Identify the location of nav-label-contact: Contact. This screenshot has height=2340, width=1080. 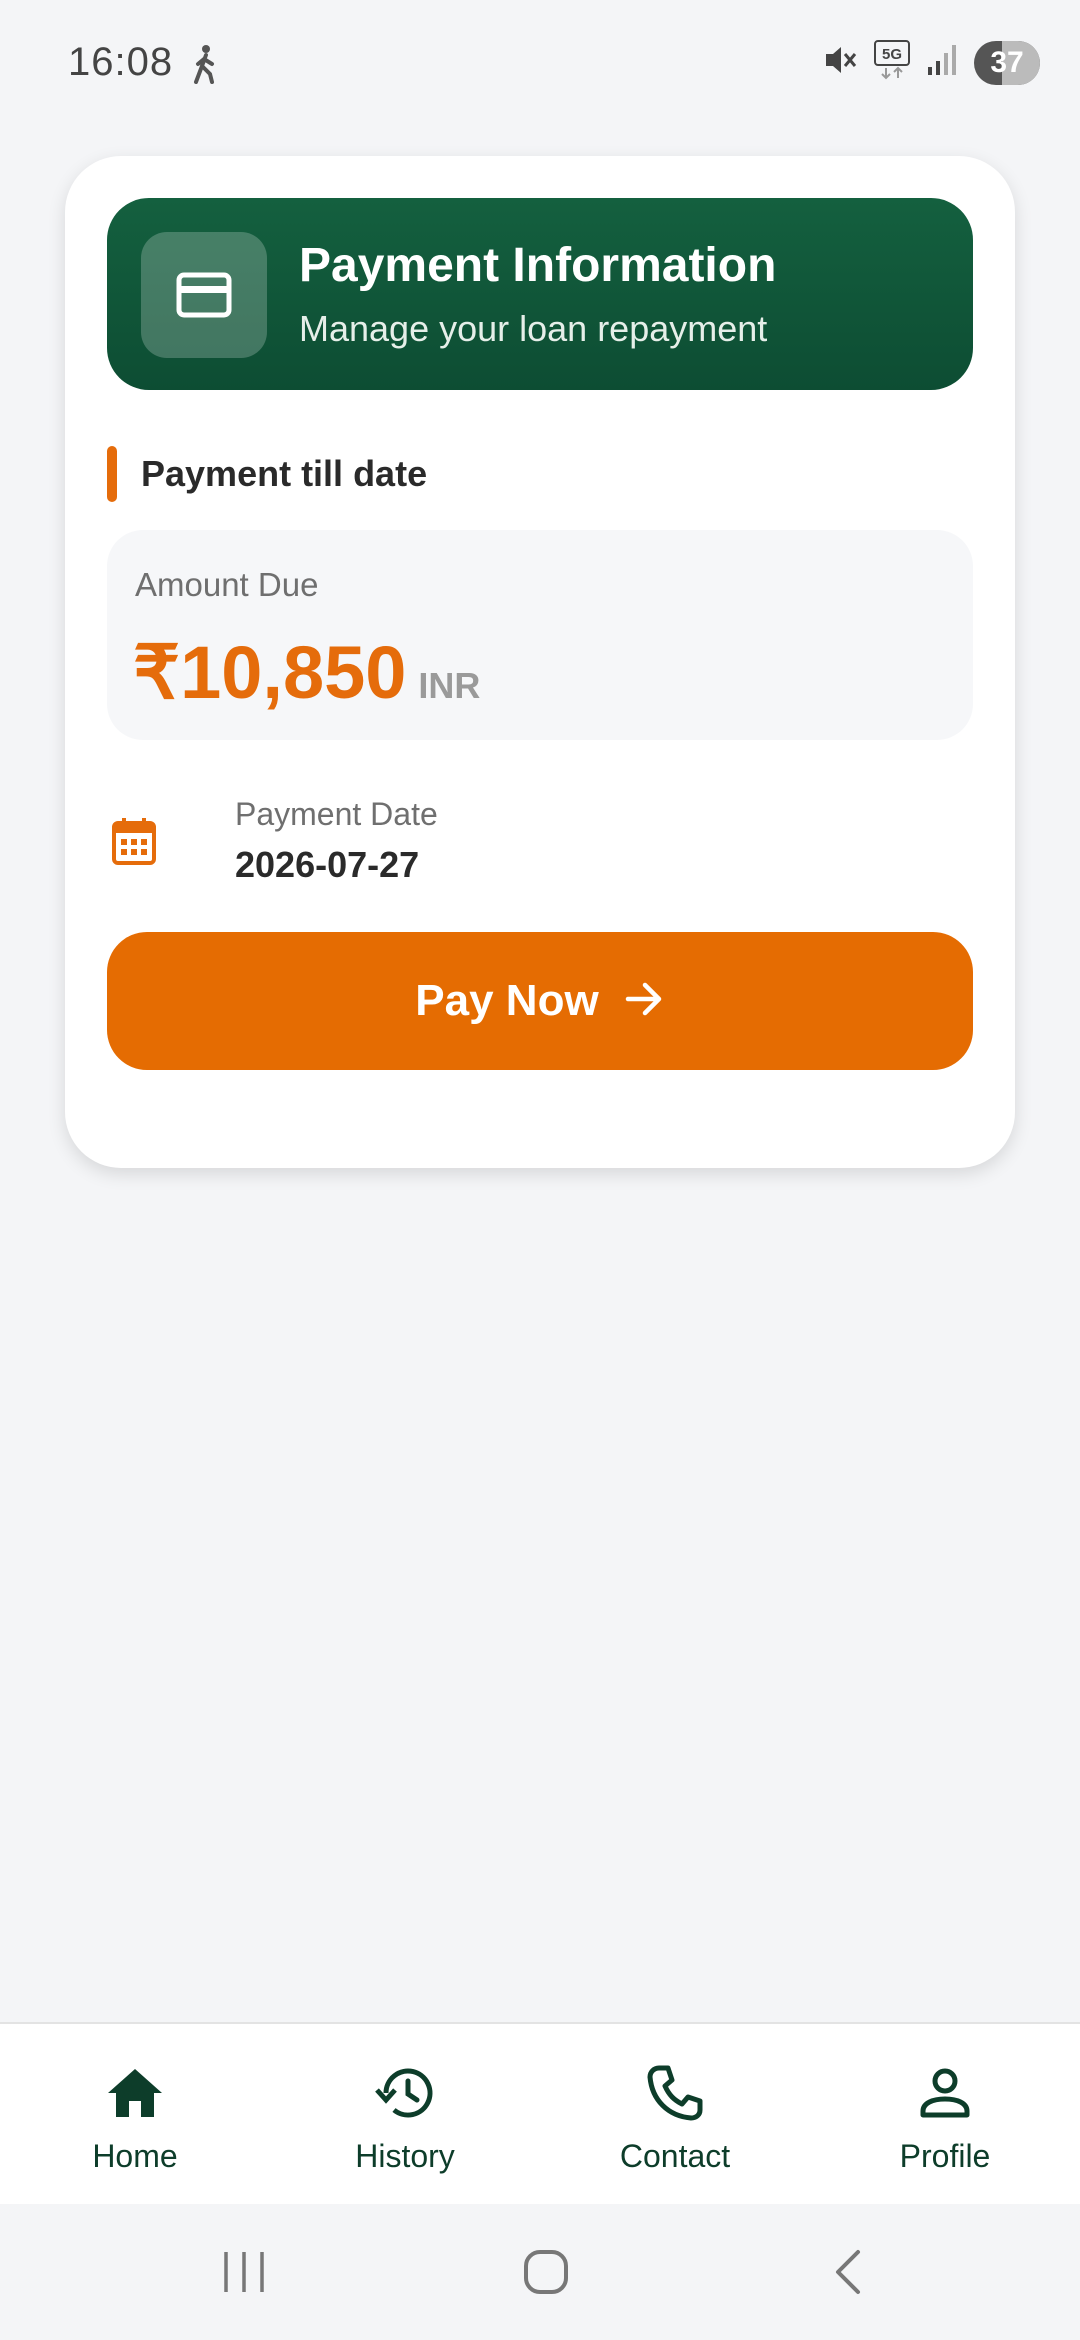
(675, 2156).